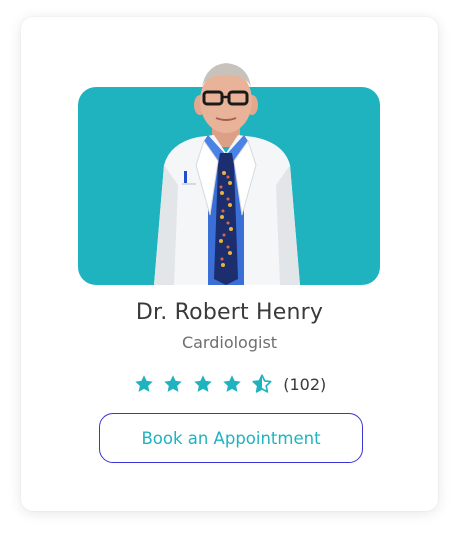  I want to click on rating-row: (102), so click(229, 384).